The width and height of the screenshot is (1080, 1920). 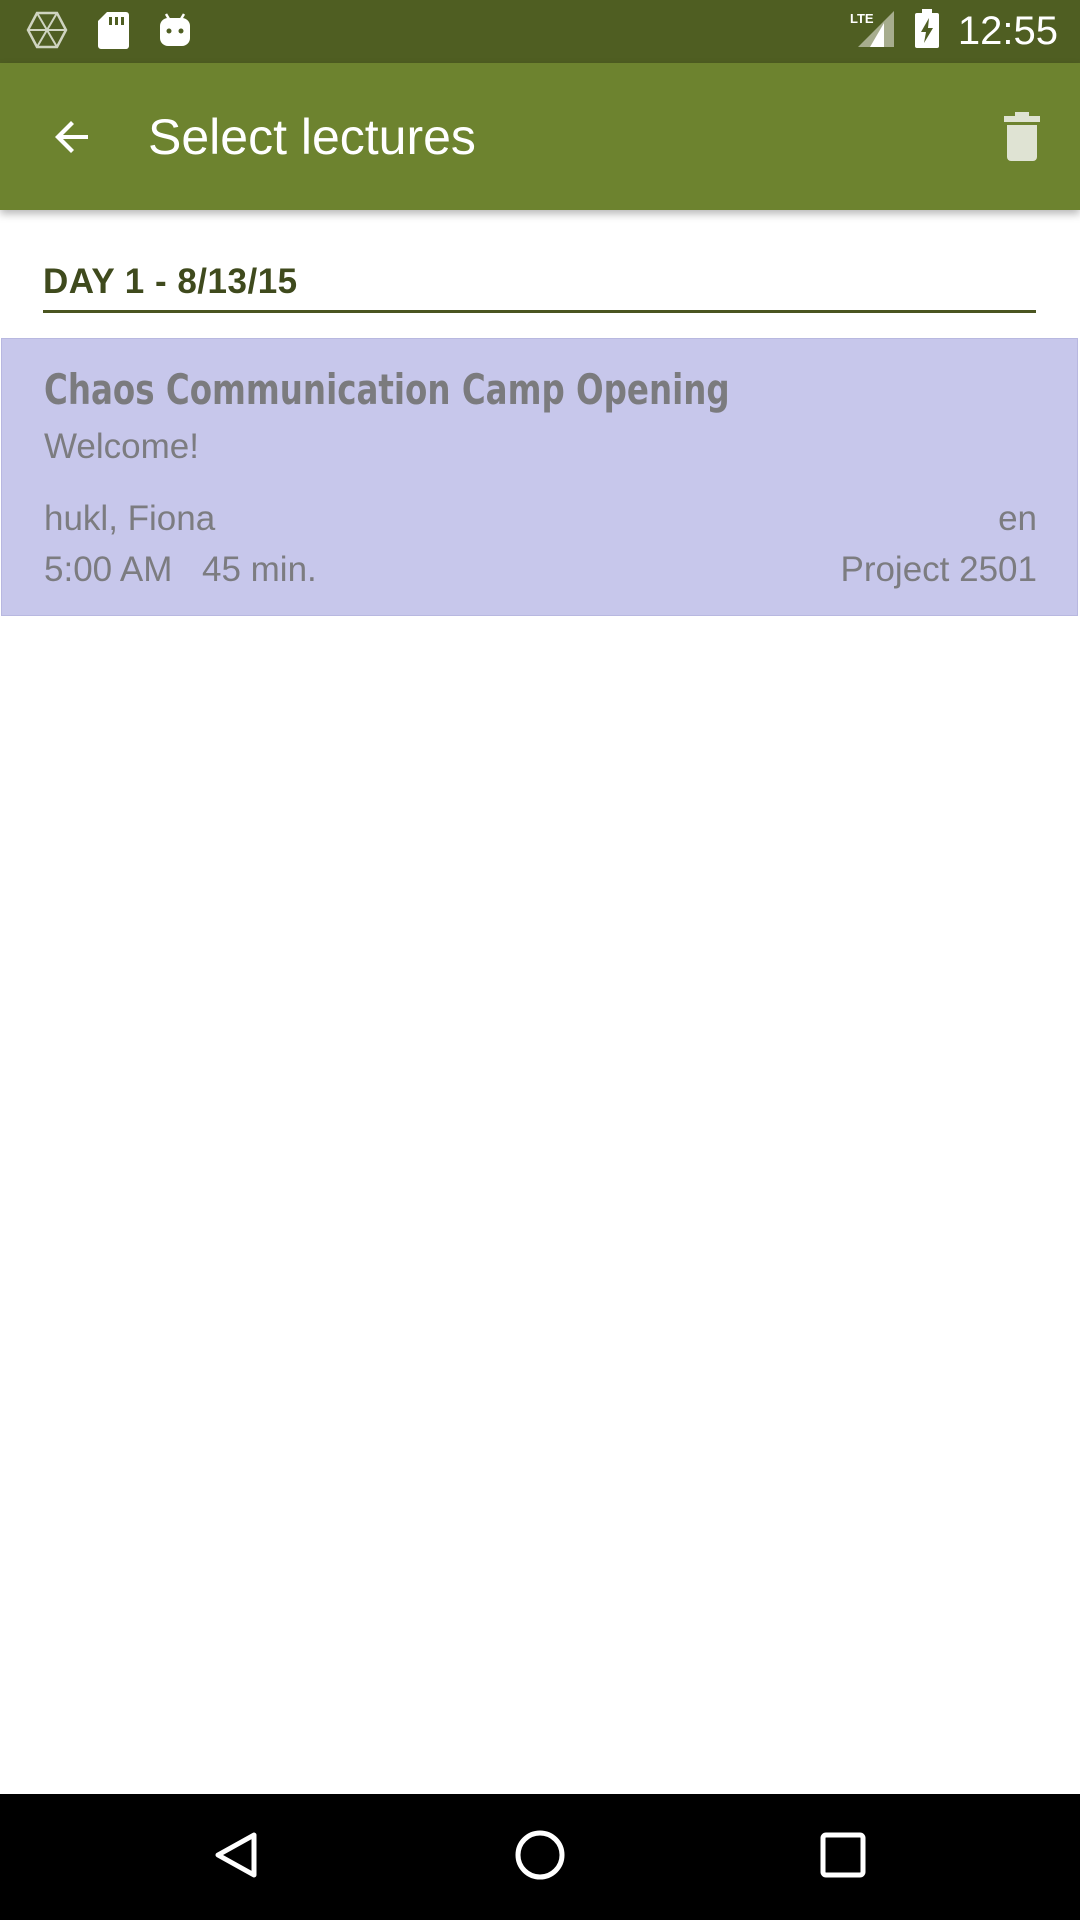 What do you see at coordinates (1007, 31) in the screenshot?
I see `status-time: 12:55` at bounding box center [1007, 31].